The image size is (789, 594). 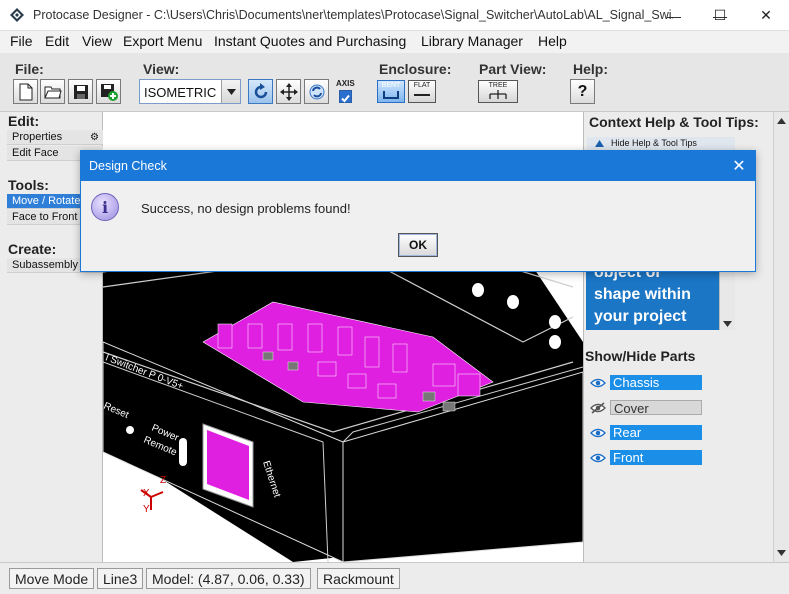 What do you see at coordinates (310, 41) in the screenshot?
I see `menu-instant-quotes: Instant Quotes and Purchasing` at bounding box center [310, 41].